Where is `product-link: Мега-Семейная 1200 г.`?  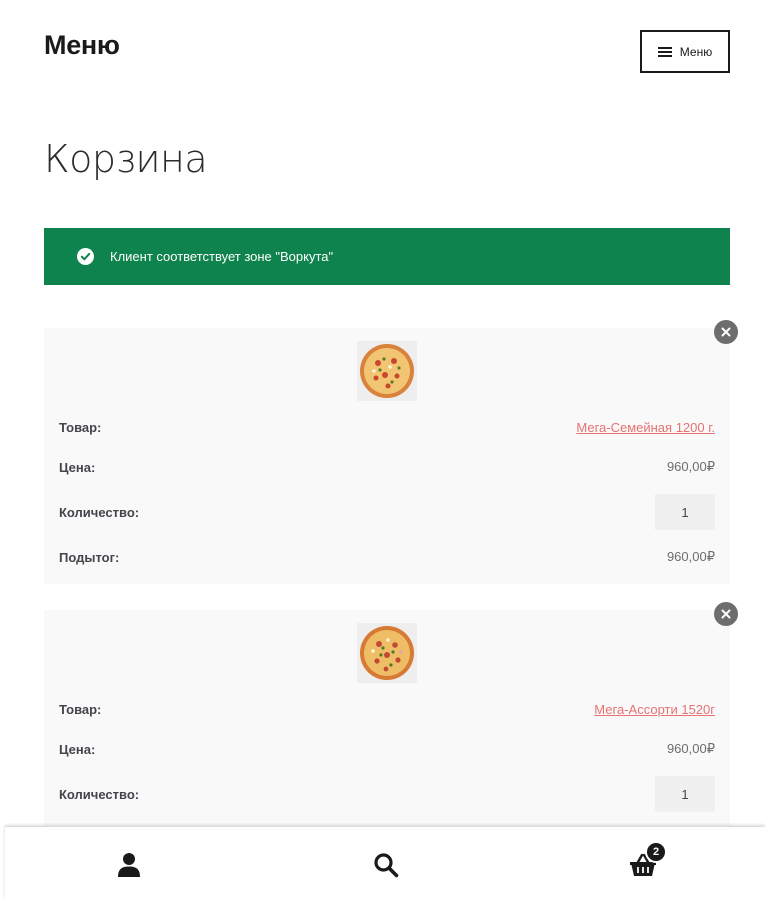 product-link: Мега-Семейная 1200 г. is located at coordinates (645, 427).